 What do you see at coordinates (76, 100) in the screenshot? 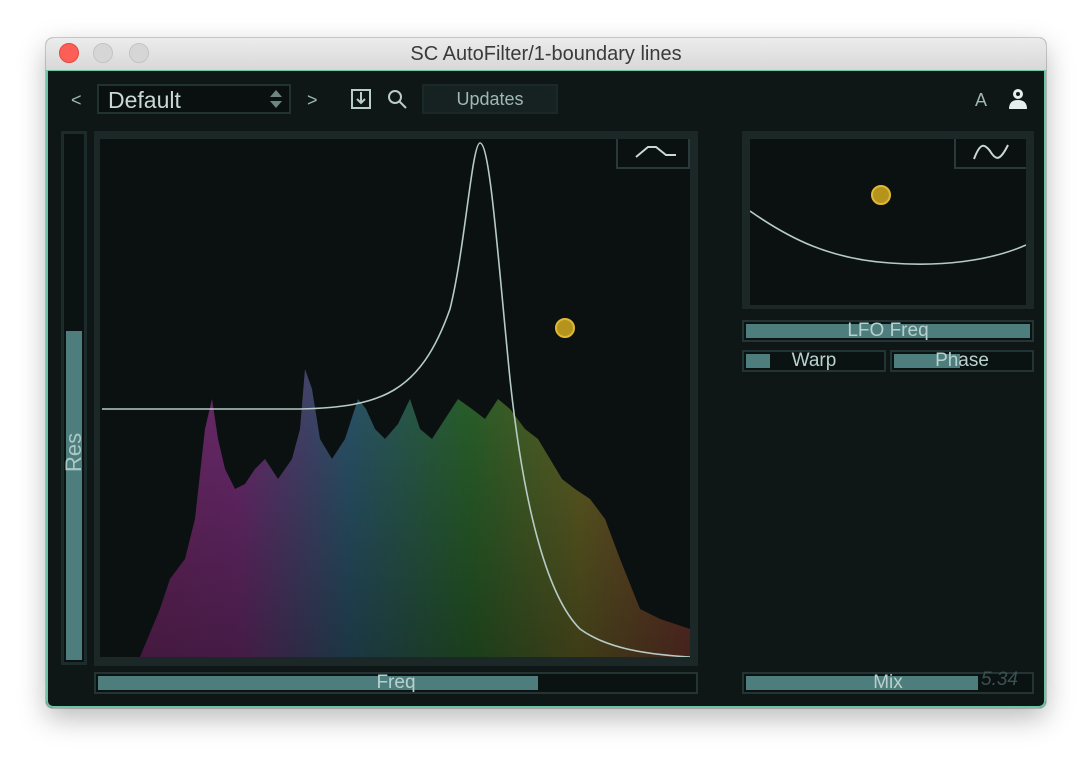
I see `prev-preset-button: <` at bounding box center [76, 100].